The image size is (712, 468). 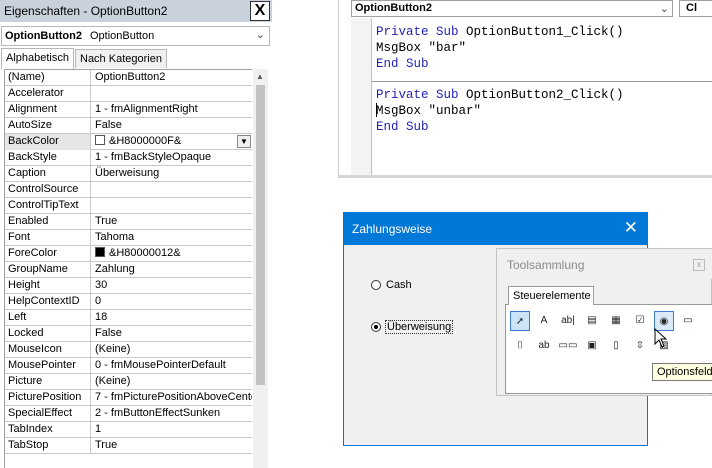 I want to click on property-name: ForeColor, so click(x=48, y=254).